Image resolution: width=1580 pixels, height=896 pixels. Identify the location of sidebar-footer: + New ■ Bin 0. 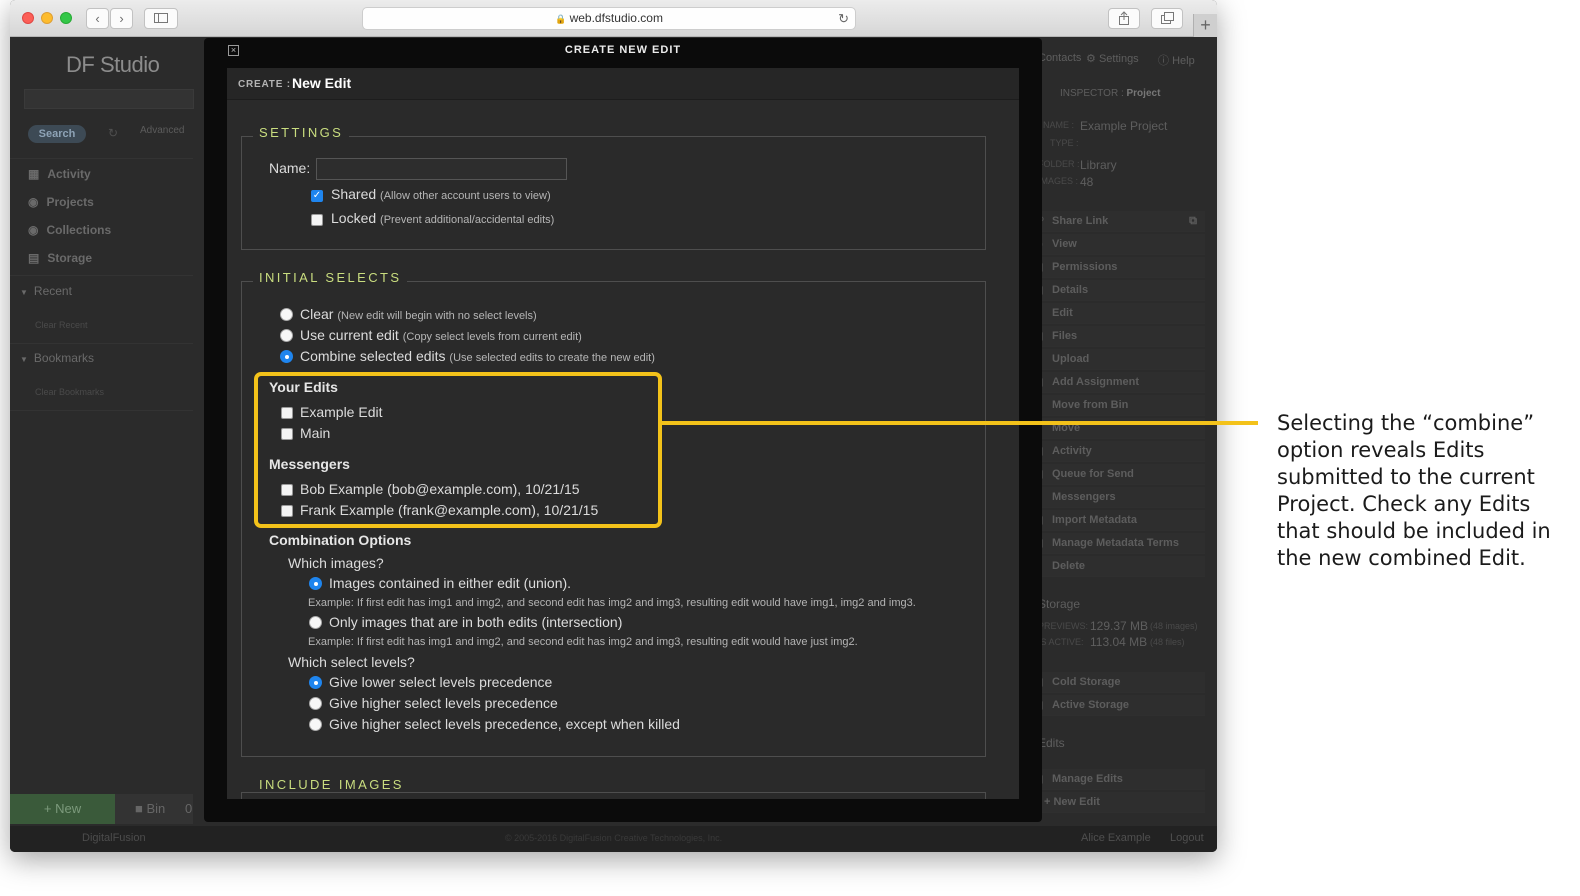
(101, 809).